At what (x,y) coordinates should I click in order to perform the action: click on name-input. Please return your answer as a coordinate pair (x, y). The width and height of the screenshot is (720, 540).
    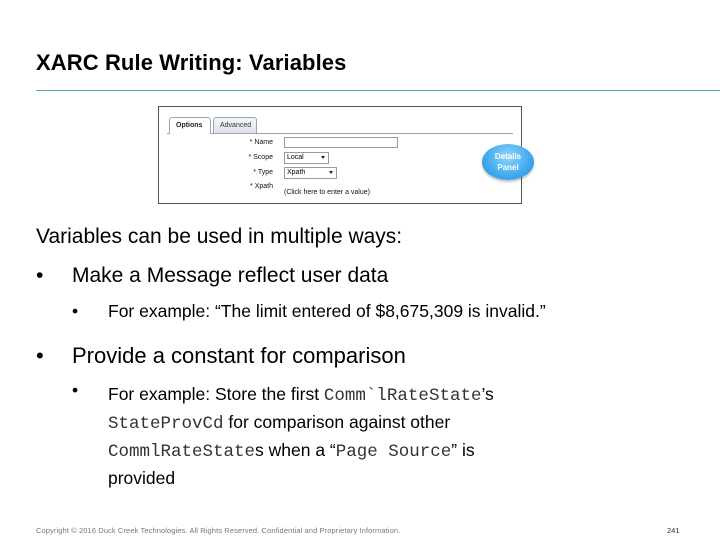
    Looking at the image, I should click on (341, 142).